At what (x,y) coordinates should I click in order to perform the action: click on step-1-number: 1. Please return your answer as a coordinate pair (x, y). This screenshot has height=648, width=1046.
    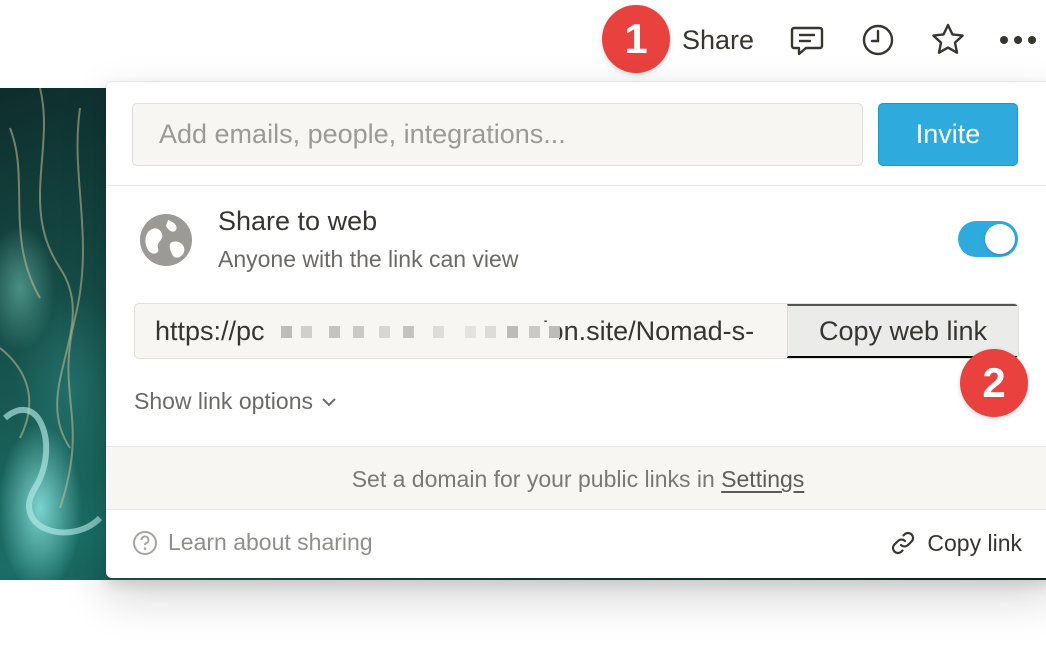
    Looking at the image, I should click on (636, 38).